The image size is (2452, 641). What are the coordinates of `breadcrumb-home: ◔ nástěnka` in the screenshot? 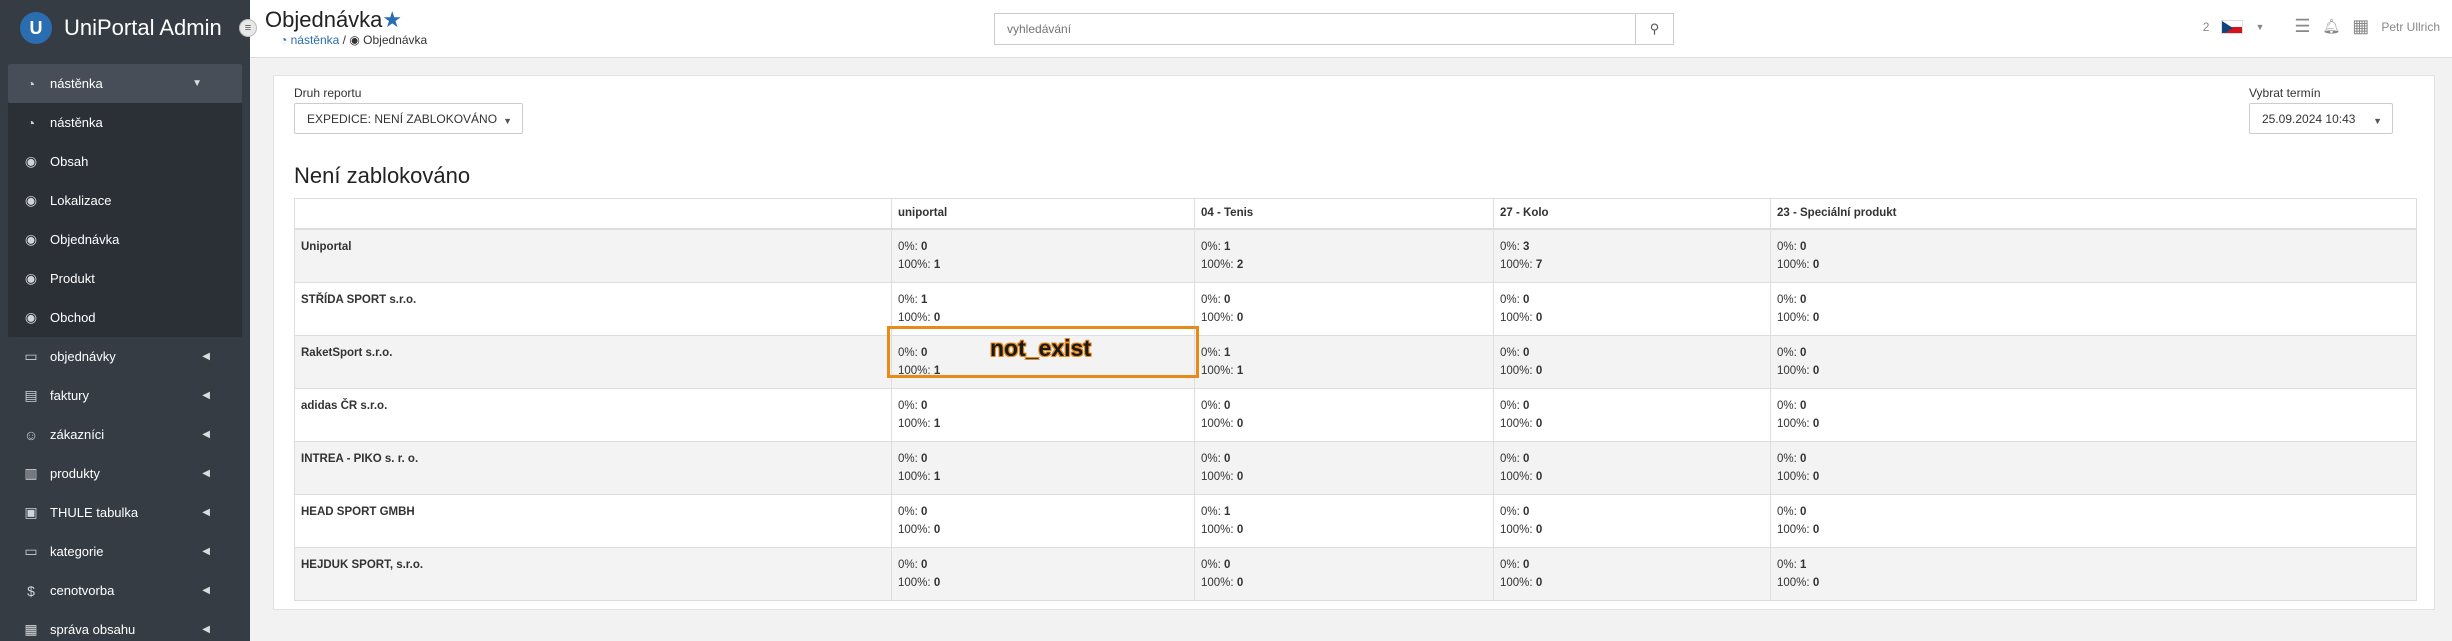 It's located at (309, 40).